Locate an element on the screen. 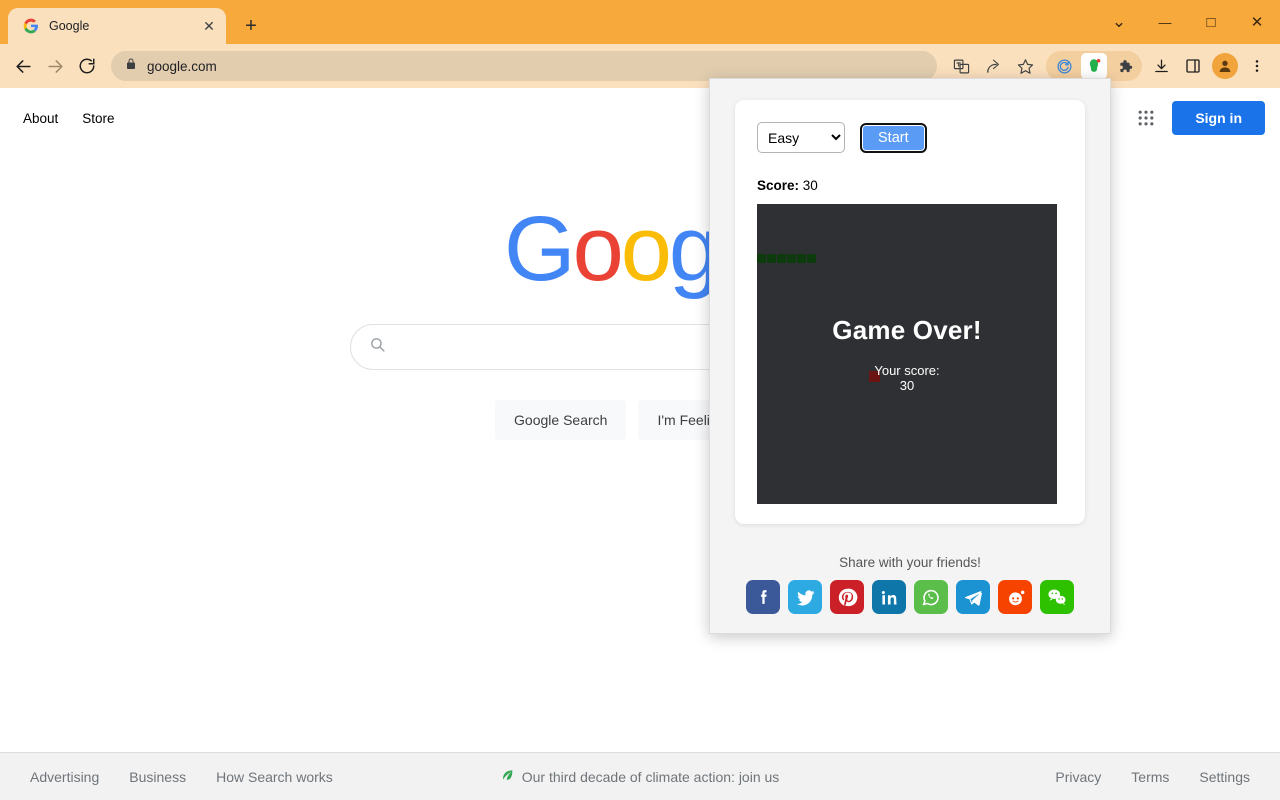 The image size is (1280, 800). difficulty-select: EasyMediumHard is located at coordinates (801, 137).